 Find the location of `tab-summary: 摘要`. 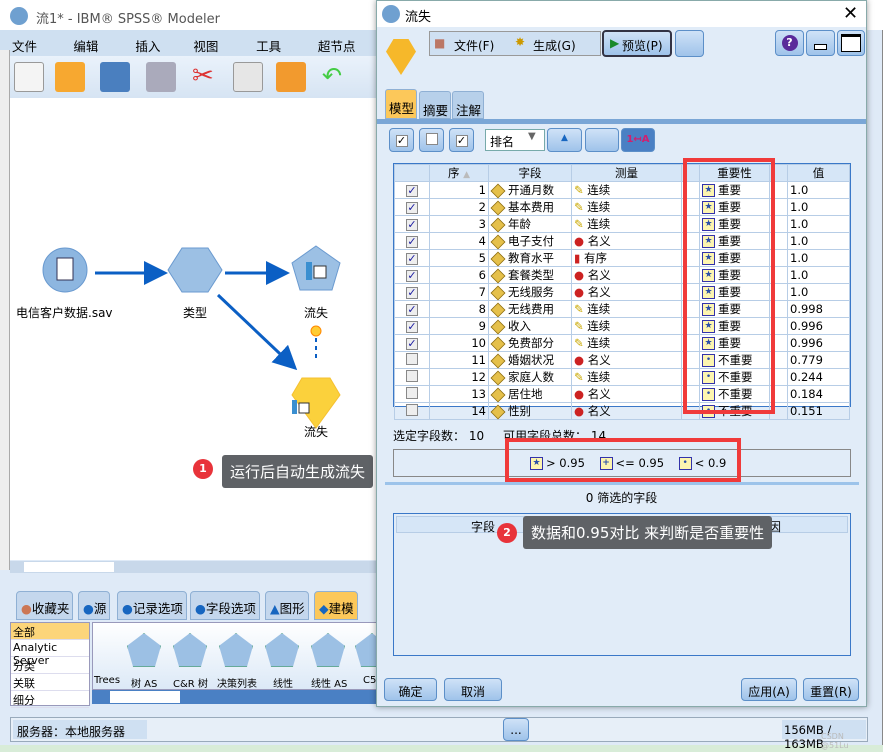

tab-summary: 摘要 is located at coordinates (435, 105).